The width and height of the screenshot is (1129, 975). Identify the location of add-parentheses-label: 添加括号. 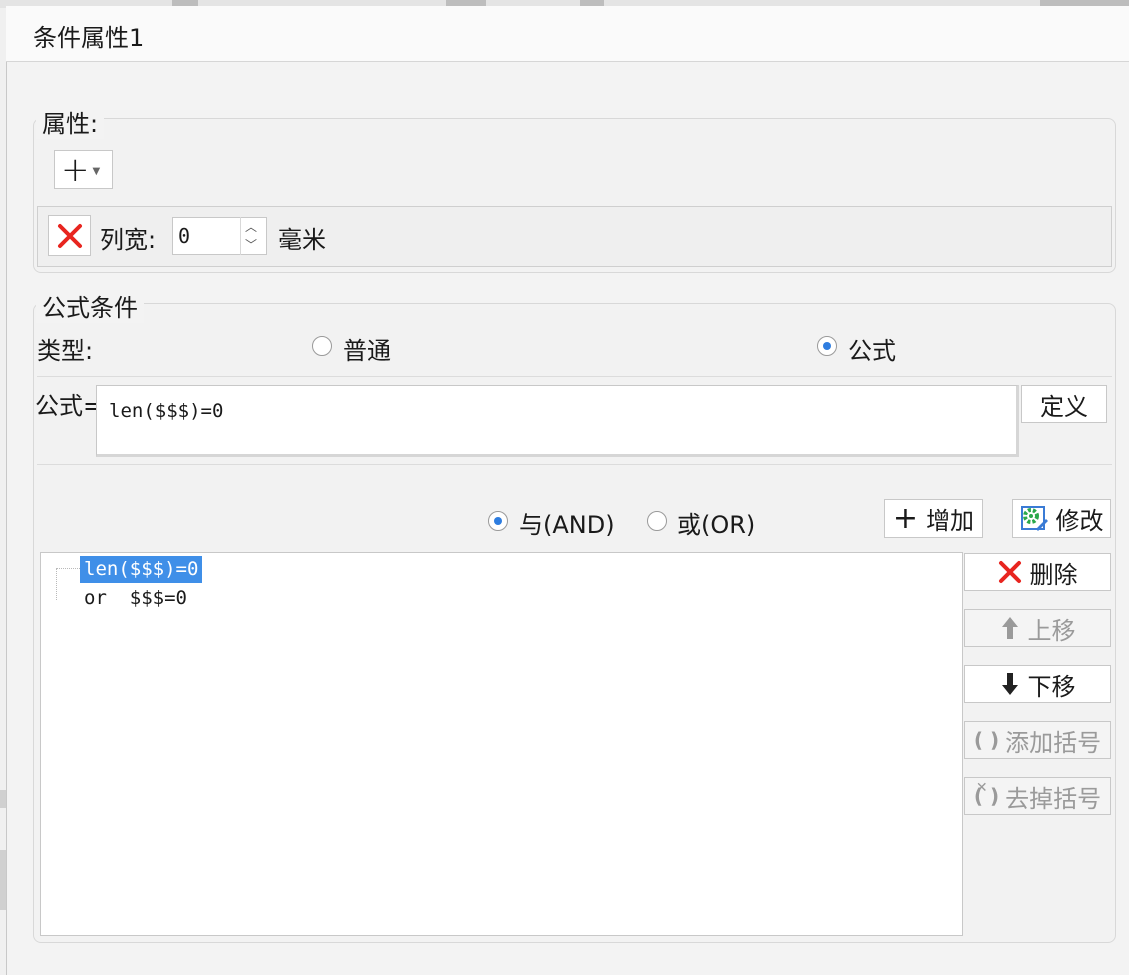
(1053, 742).